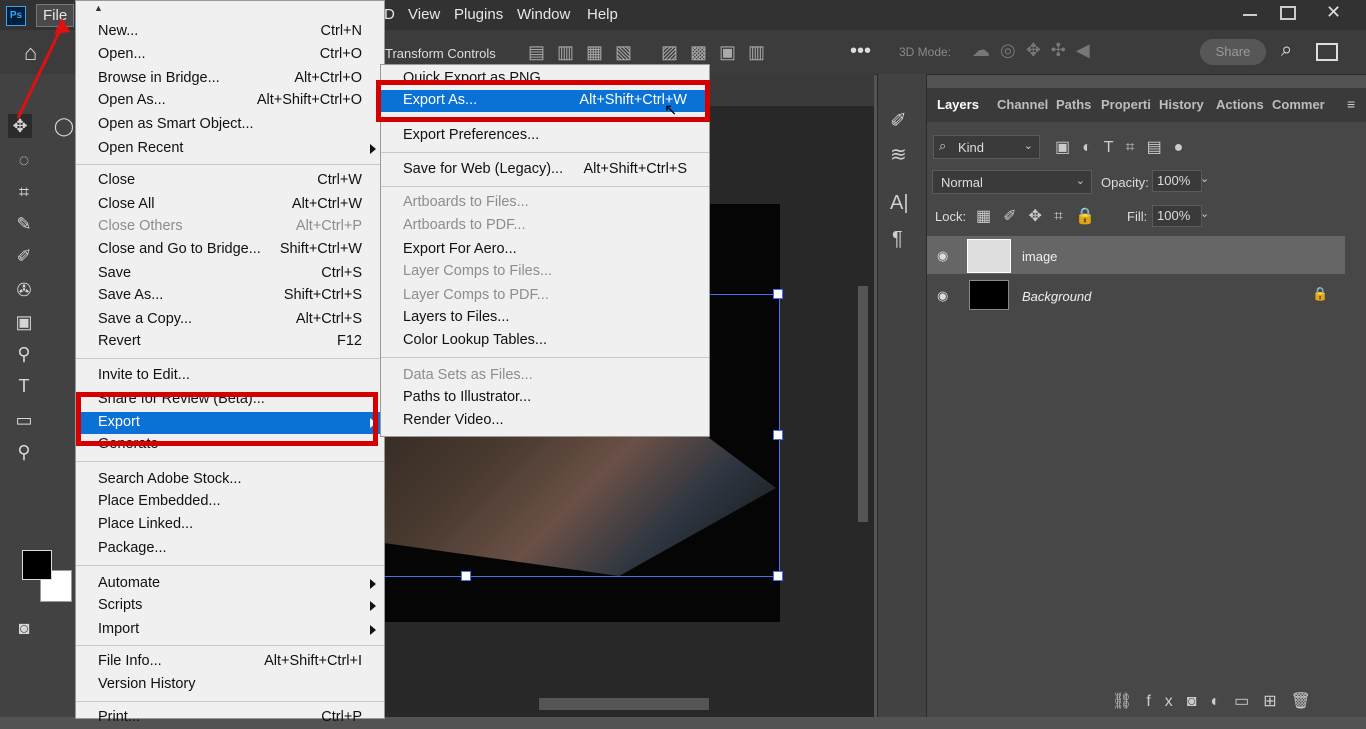 The width and height of the screenshot is (1366, 729). What do you see at coordinates (1137, 216) in the screenshot?
I see `fill-label: Fill:` at bounding box center [1137, 216].